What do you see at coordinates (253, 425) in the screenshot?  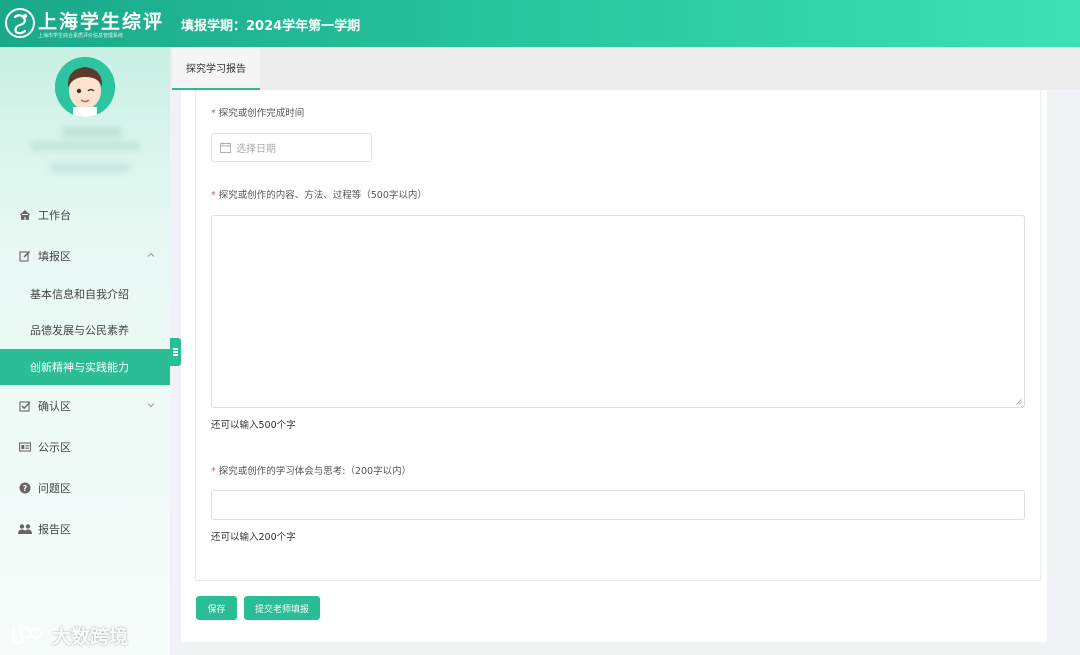 I see `content-char-counter: 还可以输入500个字` at bounding box center [253, 425].